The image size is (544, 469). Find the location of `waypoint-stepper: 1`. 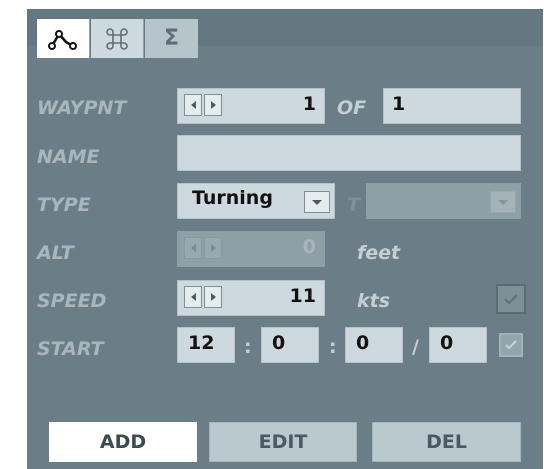

waypoint-stepper: 1 is located at coordinates (251, 106).